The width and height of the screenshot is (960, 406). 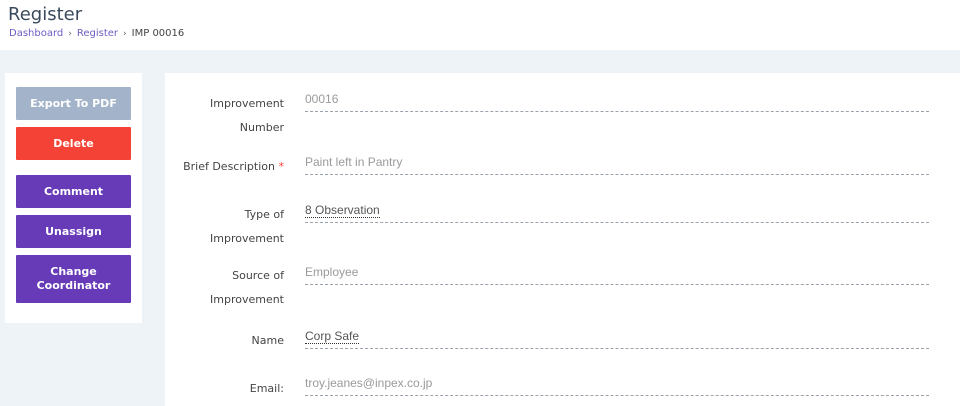 What do you see at coordinates (480, 25) in the screenshot?
I see `page-header: Register Dashboard › Register › IMP 00016` at bounding box center [480, 25].